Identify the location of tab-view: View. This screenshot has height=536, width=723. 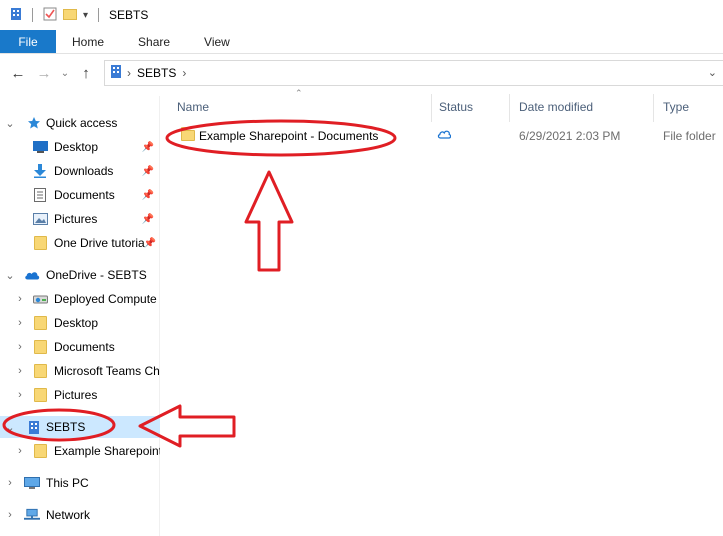
(218, 41).